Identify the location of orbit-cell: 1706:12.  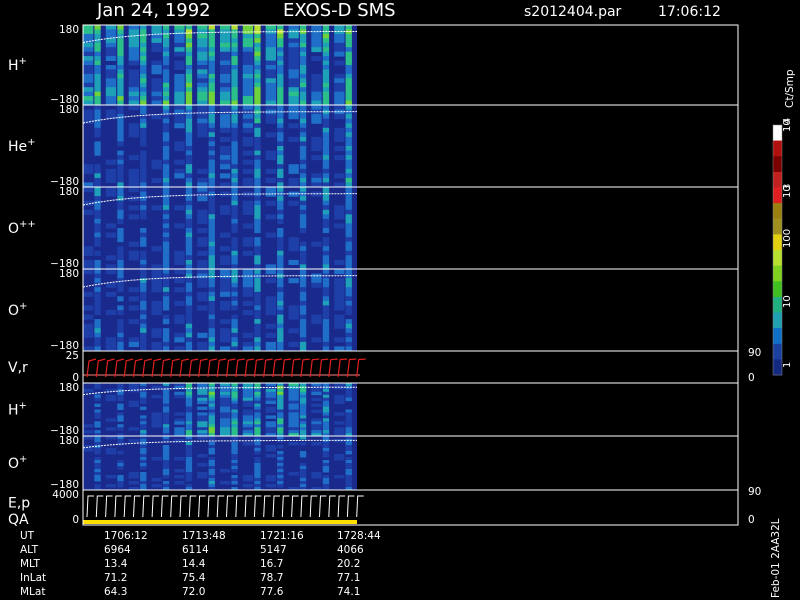
(126, 536).